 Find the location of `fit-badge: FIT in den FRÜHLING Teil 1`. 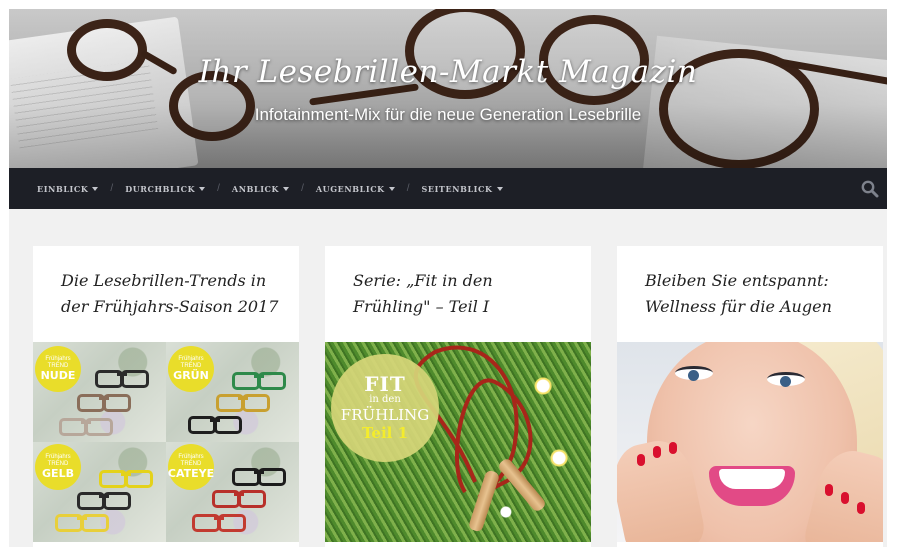

fit-badge: FIT in den FRÜHLING Teil 1 is located at coordinates (385, 408).